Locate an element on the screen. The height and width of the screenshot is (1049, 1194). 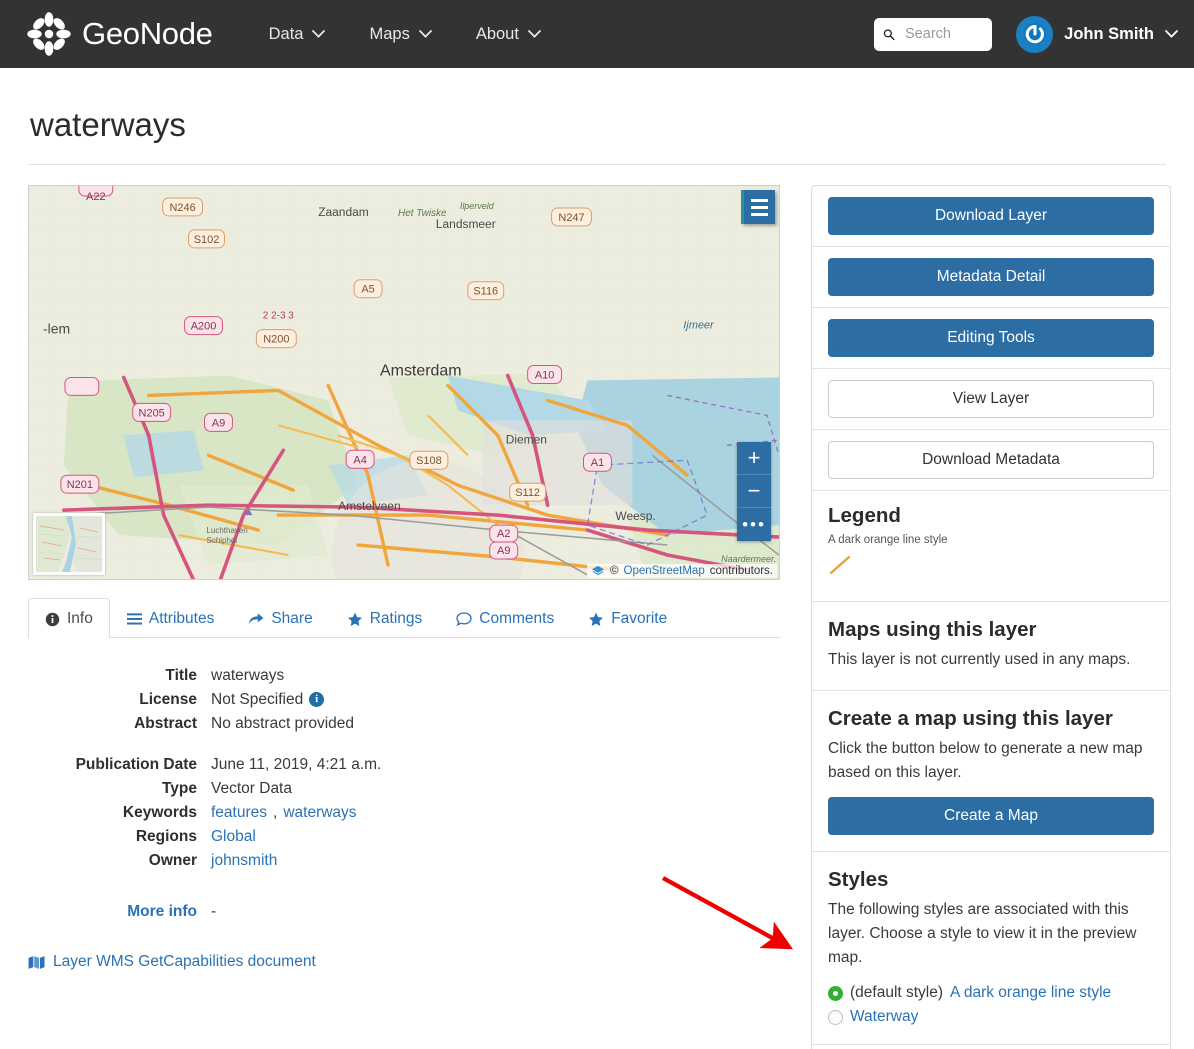
openstreetmap-link: OpenStreetMap is located at coordinates (664, 571).